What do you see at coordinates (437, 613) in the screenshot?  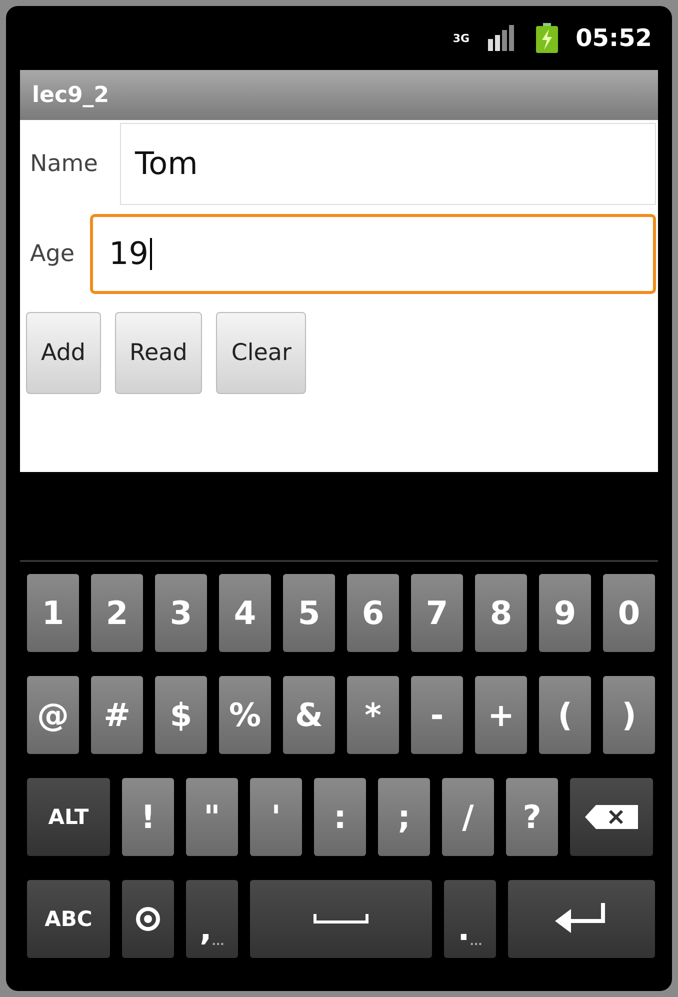 I see `keyboard-key: 7` at bounding box center [437, 613].